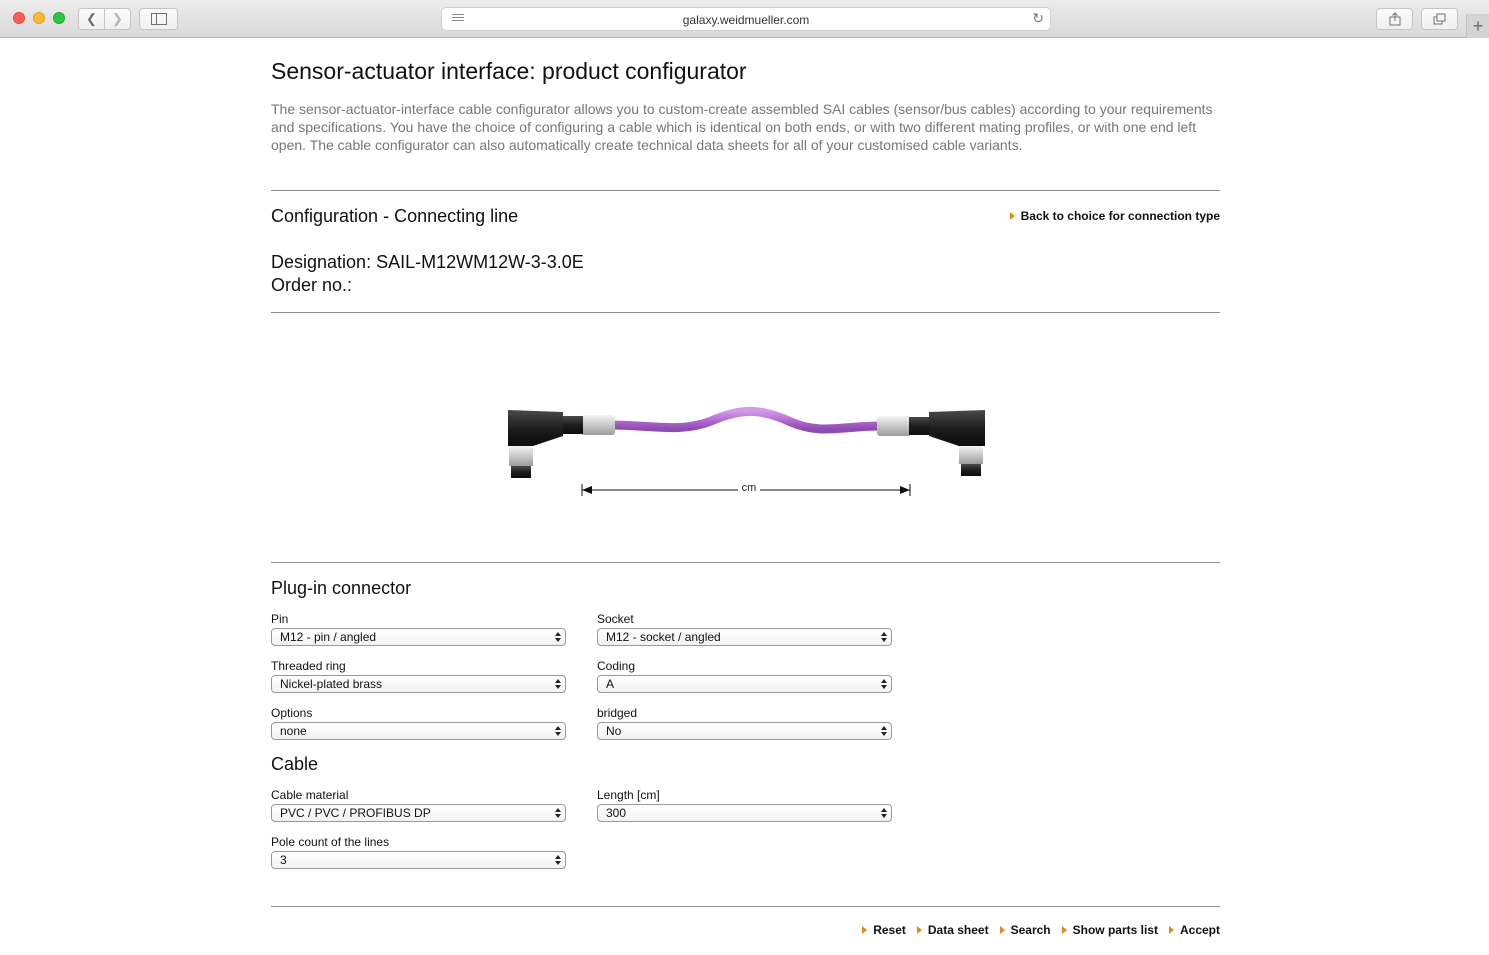 The width and height of the screenshot is (1489, 955). What do you see at coordinates (418, 731) in the screenshot?
I see `options-select: none` at bounding box center [418, 731].